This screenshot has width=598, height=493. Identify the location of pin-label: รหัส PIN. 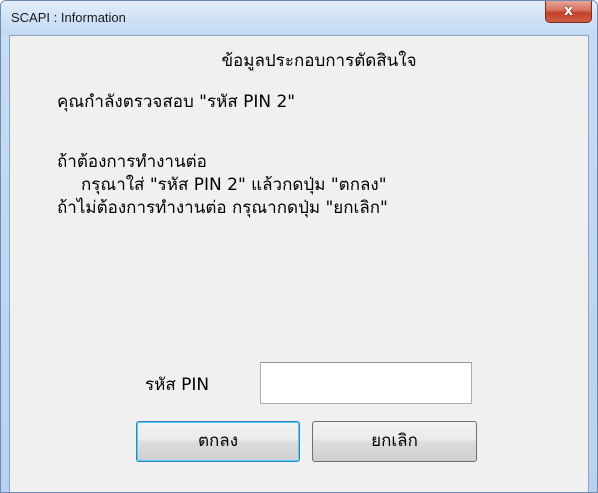
(177, 385).